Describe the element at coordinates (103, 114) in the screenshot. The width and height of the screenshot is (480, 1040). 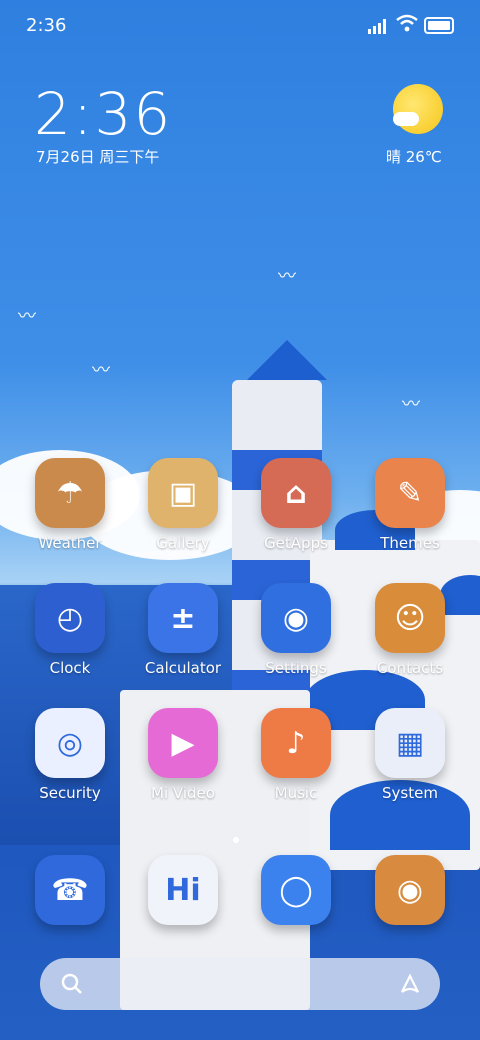
I see `clock-widget-time: 2:36` at that location.